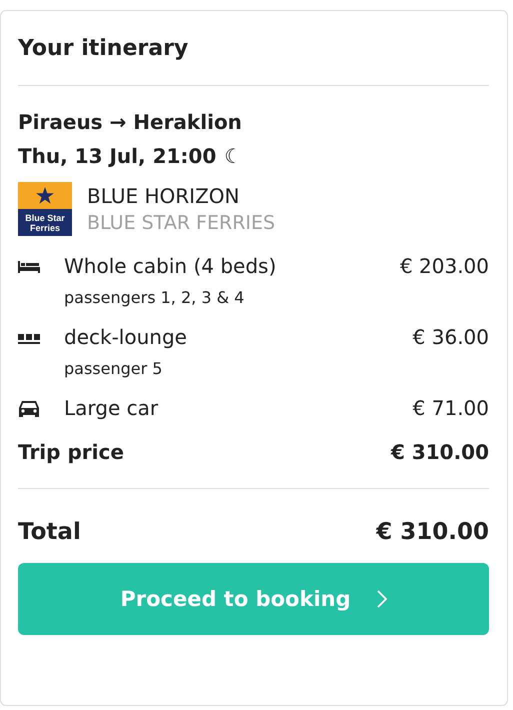 This screenshot has height=710, width=513. What do you see at coordinates (155, 297) in the screenshot?
I see `passenger-text: passengers 1, 2, 3 & 4` at bounding box center [155, 297].